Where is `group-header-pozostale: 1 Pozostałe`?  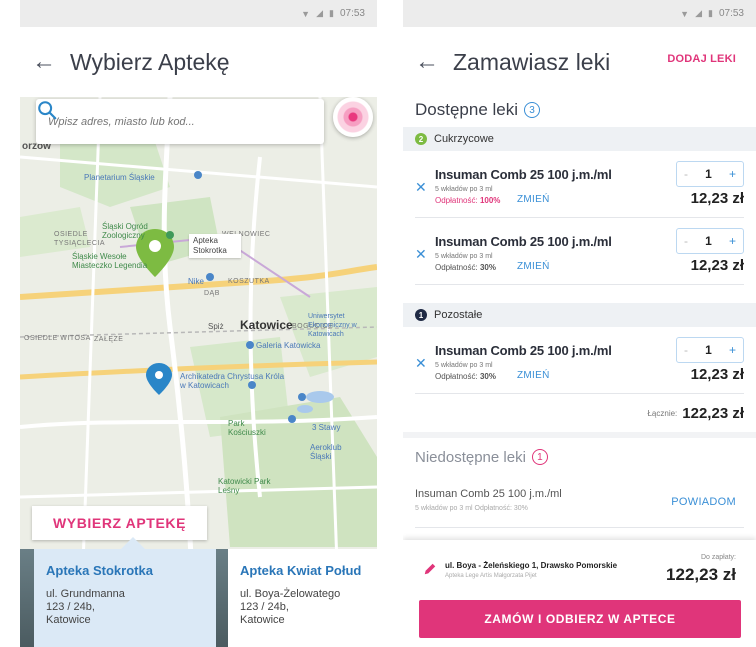
group-header-pozostale: 1 Pozostałe is located at coordinates (579, 315).